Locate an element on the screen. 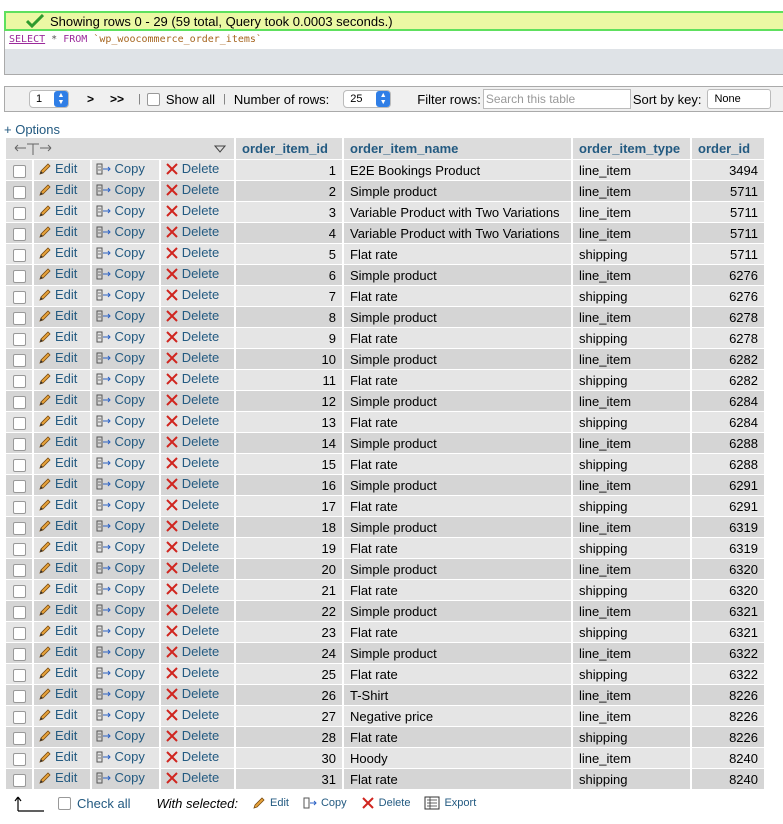 The height and width of the screenshot is (824, 783). cell-order-item-id: 16 is located at coordinates (289, 485).